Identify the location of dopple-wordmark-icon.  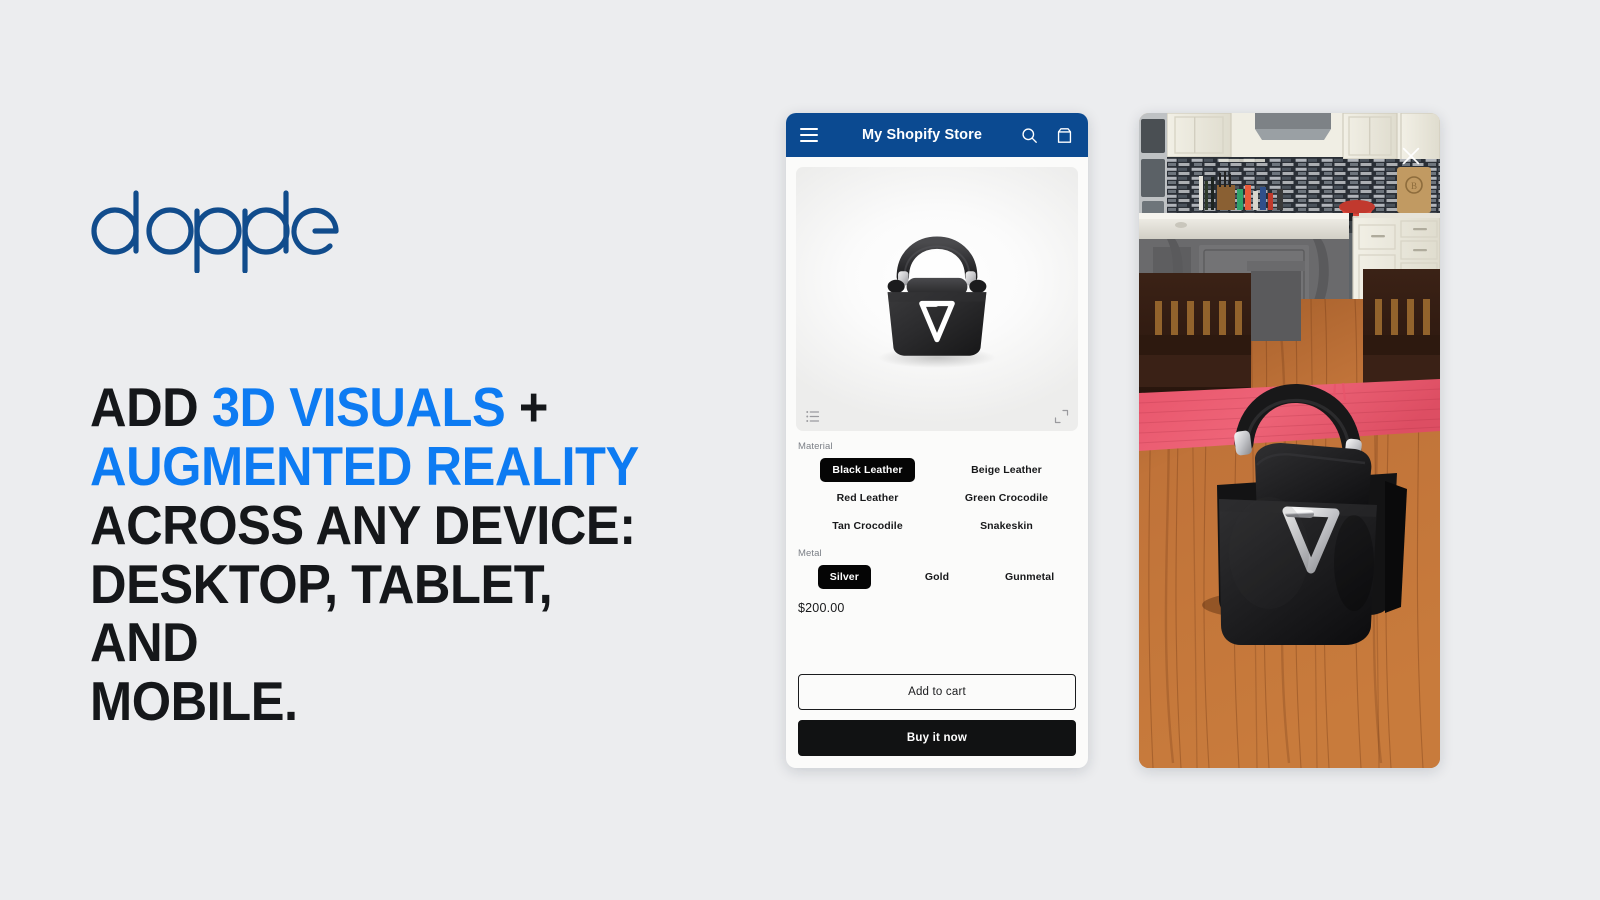
(215, 231).